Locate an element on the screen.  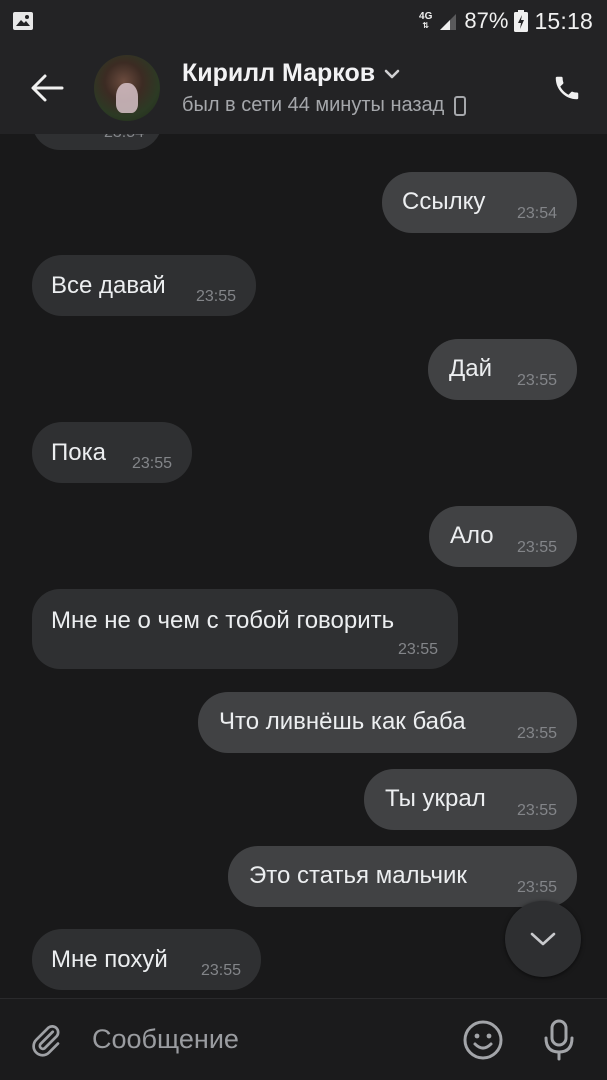
message-text: Пока is located at coordinates (78, 452).